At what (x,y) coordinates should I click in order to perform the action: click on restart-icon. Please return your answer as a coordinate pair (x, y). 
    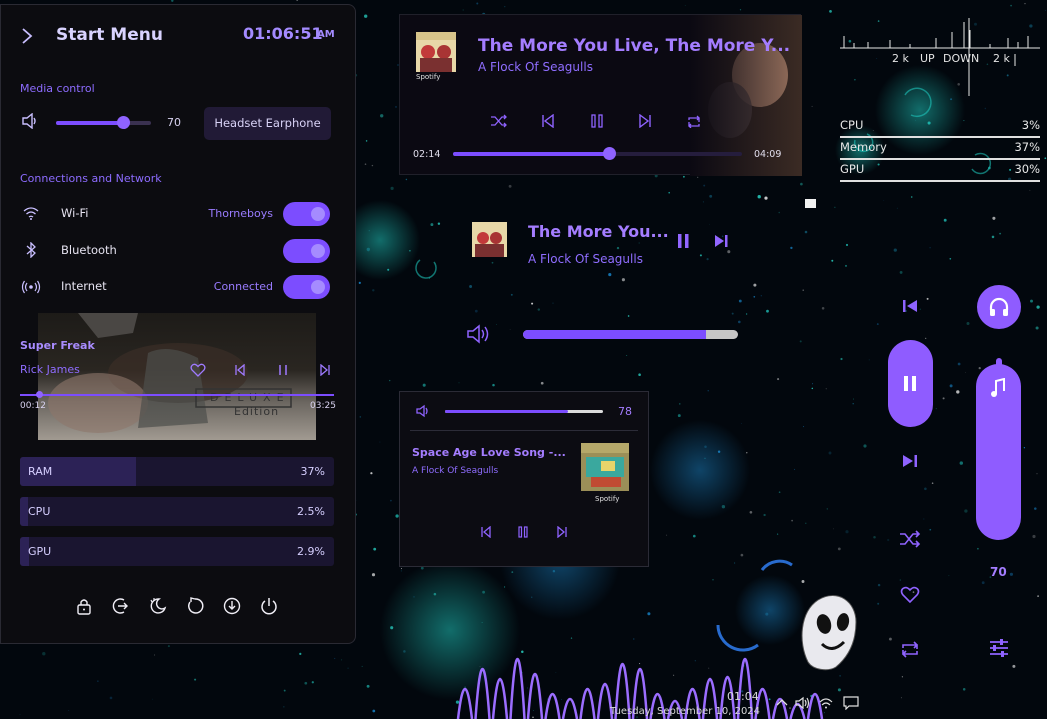
    Looking at the image, I should click on (195, 606).